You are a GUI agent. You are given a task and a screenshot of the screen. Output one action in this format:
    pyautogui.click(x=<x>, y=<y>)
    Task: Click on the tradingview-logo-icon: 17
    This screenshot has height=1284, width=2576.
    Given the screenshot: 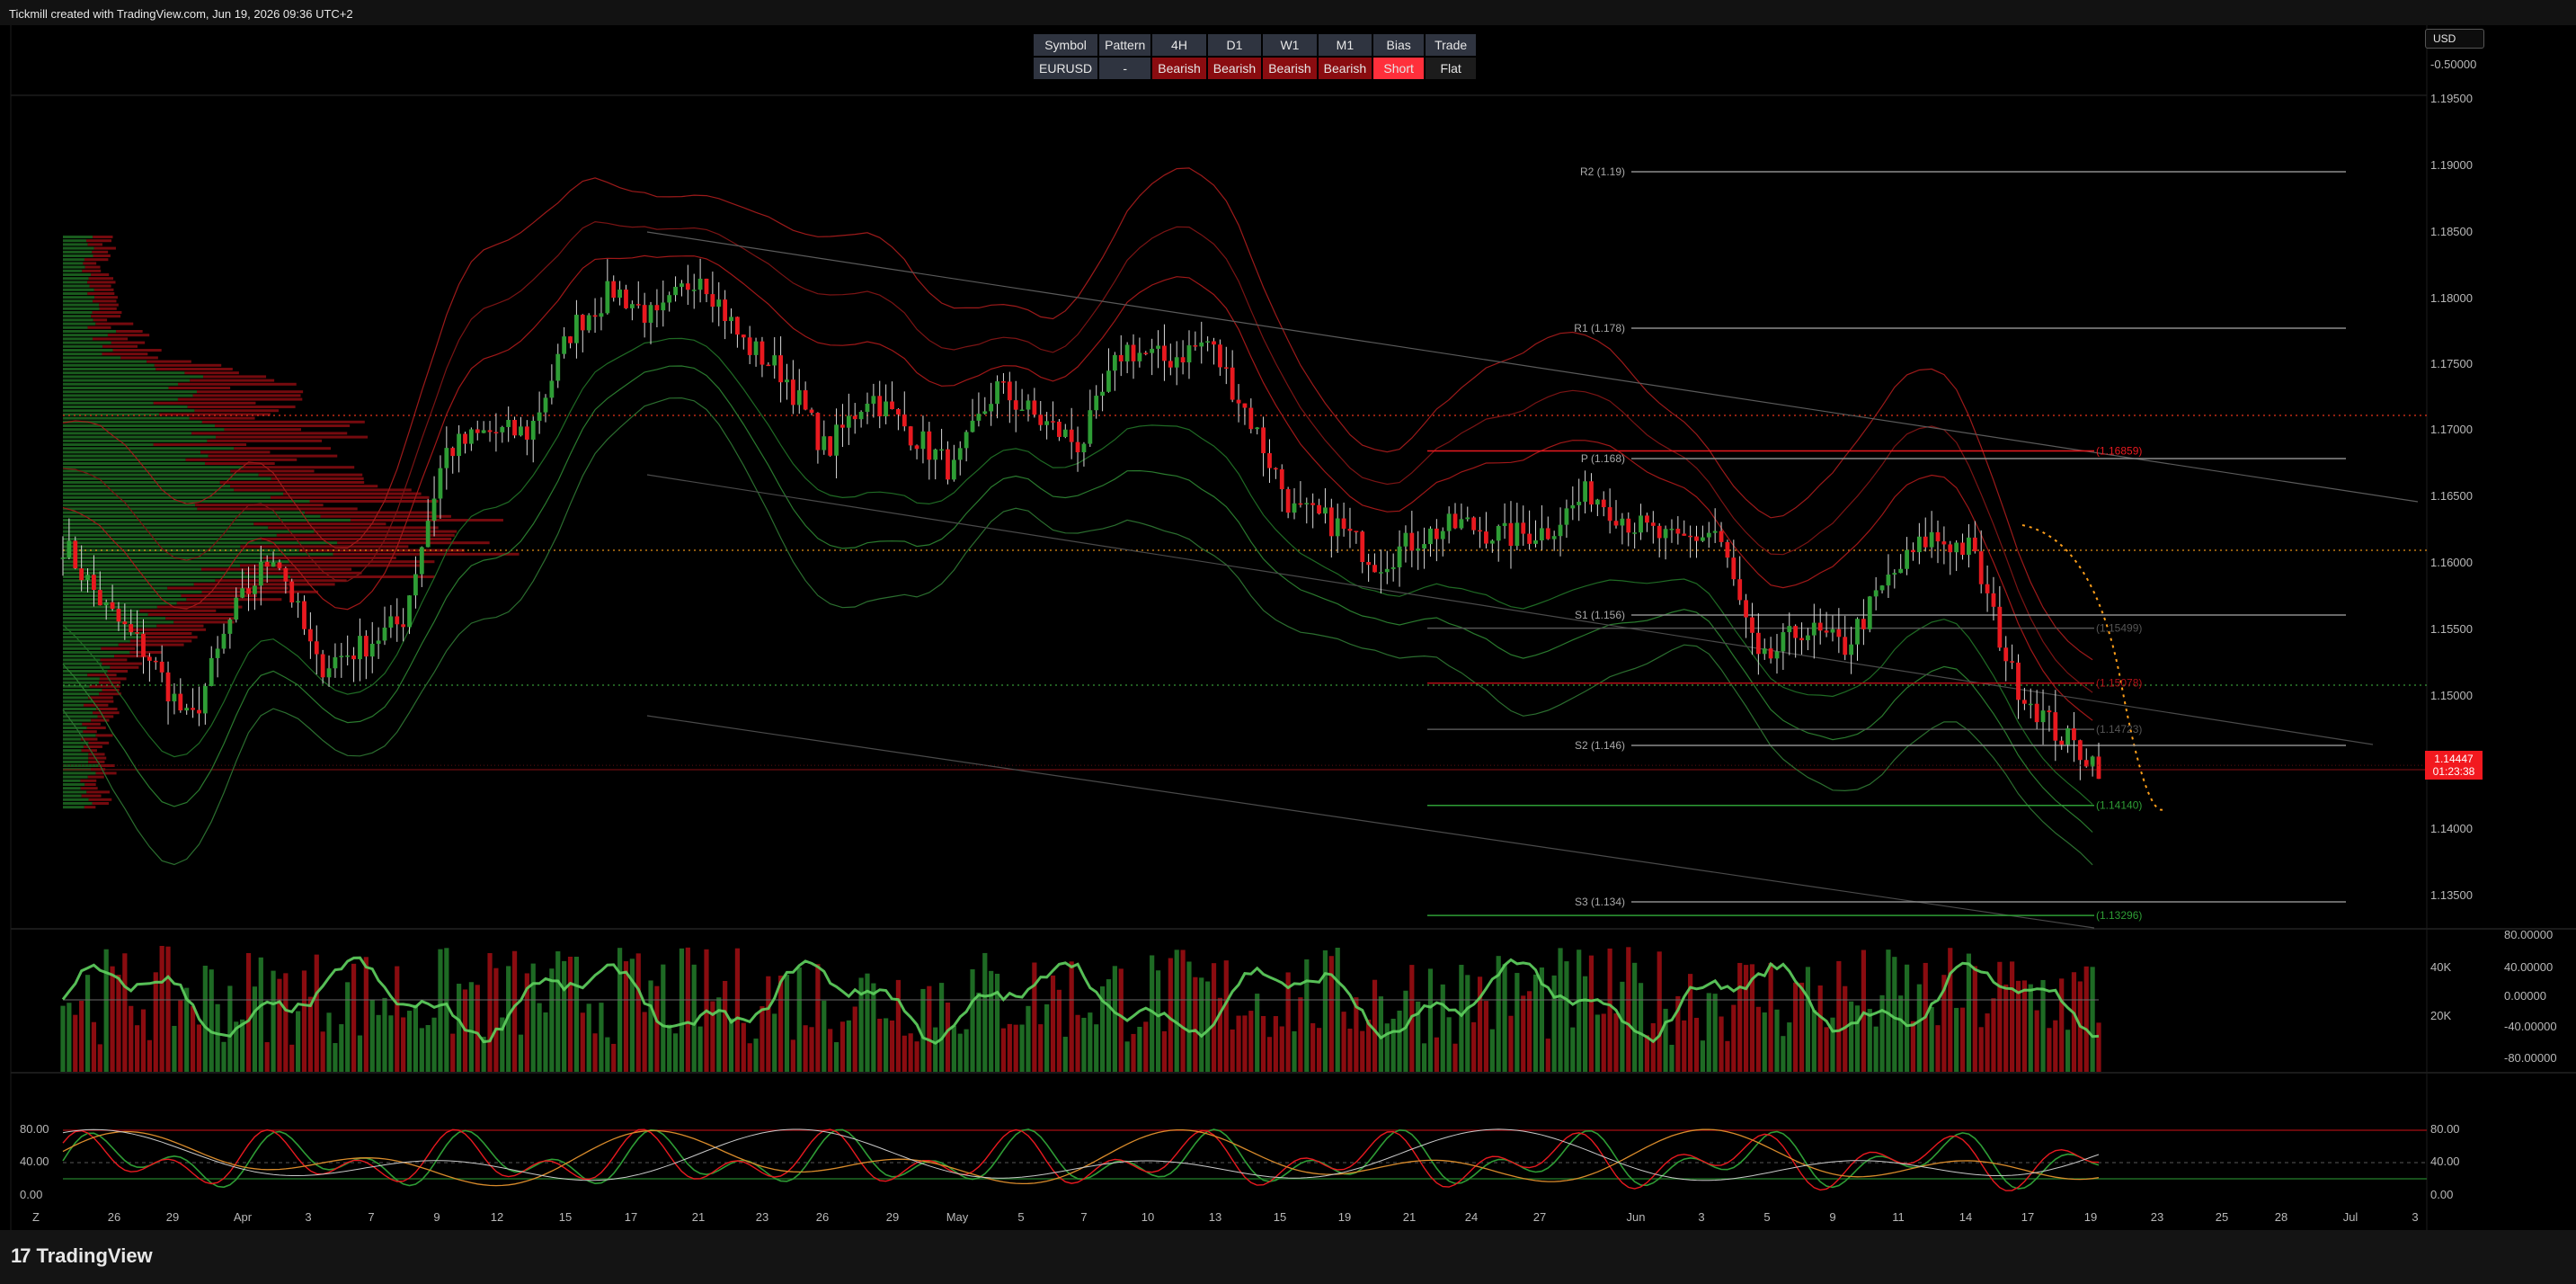 What is the action you would take?
    pyautogui.click(x=21, y=1255)
    